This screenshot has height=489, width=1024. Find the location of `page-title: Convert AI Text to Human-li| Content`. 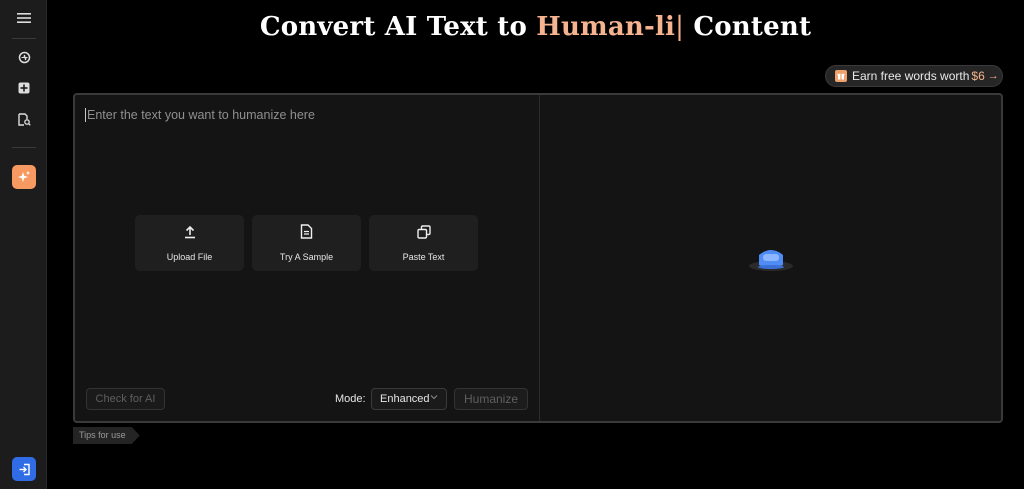

page-title: Convert AI Text to Human-li| Content is located at coordinates (535, 27).